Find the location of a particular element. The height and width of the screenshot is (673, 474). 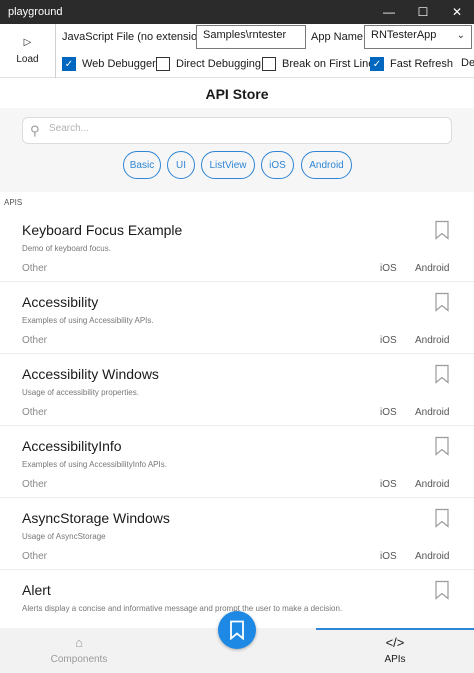

maximize-icon: ☐ is located at coordinates (423, 12).